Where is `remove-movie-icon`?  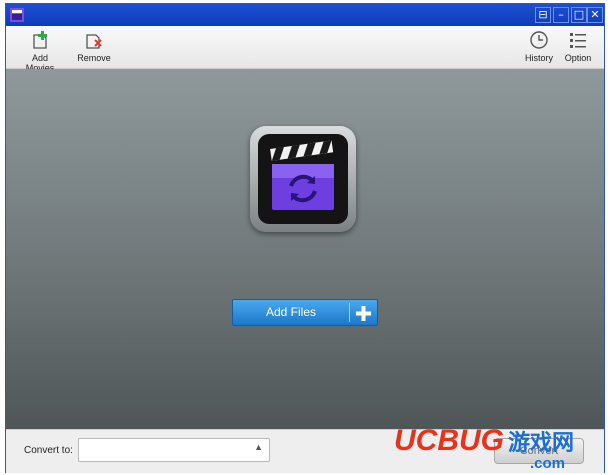
remove-movie-icon is located at coordinates (94, 41).